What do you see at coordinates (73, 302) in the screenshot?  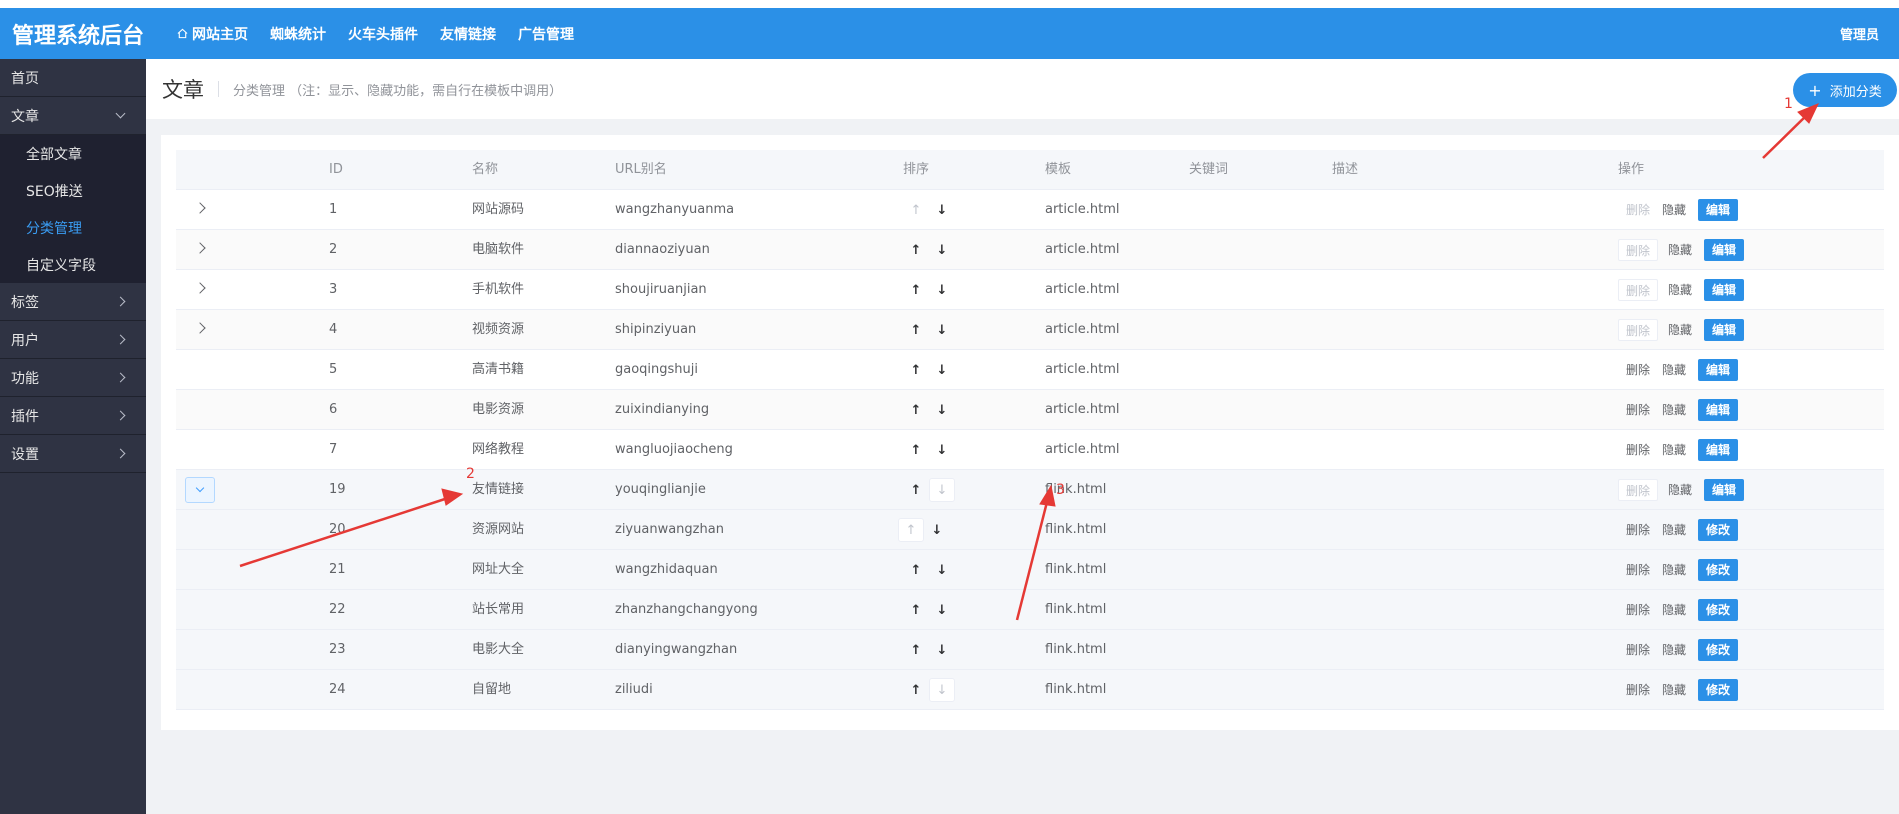 I see `sidebar-item-tags: 标签` at bounding box center [73, 302].